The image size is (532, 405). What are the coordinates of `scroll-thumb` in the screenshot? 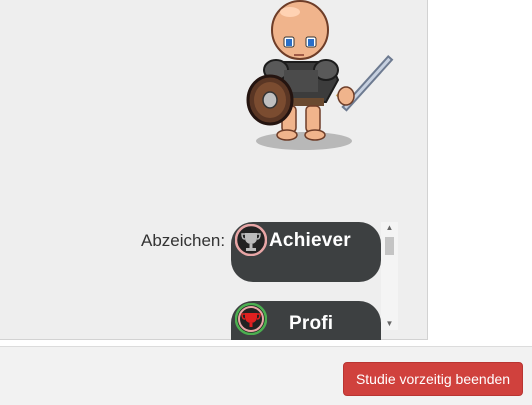 It's located at (389, 246).